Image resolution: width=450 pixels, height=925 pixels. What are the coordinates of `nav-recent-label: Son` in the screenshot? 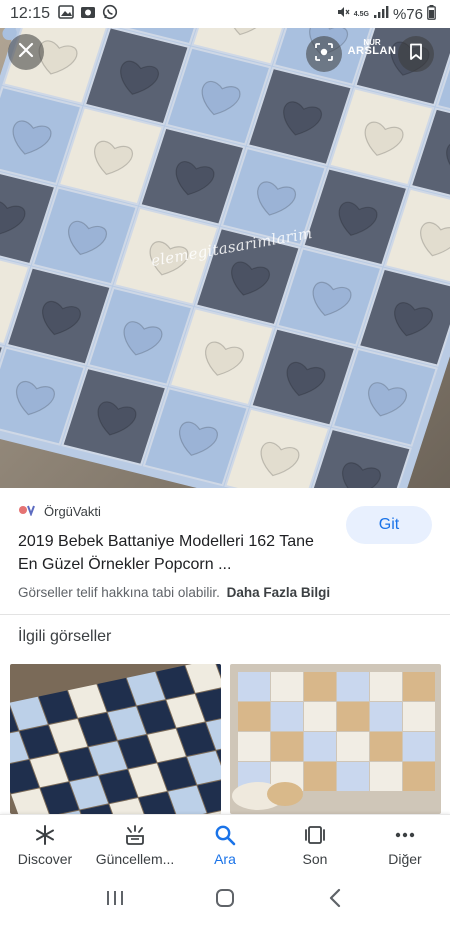 It's located at (315, 859).